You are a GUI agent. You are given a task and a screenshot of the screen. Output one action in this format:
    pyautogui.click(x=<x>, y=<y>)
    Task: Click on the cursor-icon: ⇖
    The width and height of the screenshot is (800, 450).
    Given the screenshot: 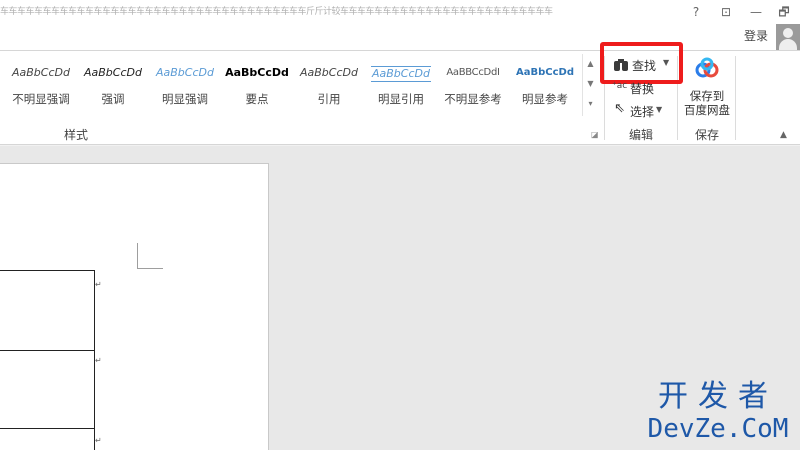 What is the action you would take?
    pyautogui.click(x=619, y=108)
    